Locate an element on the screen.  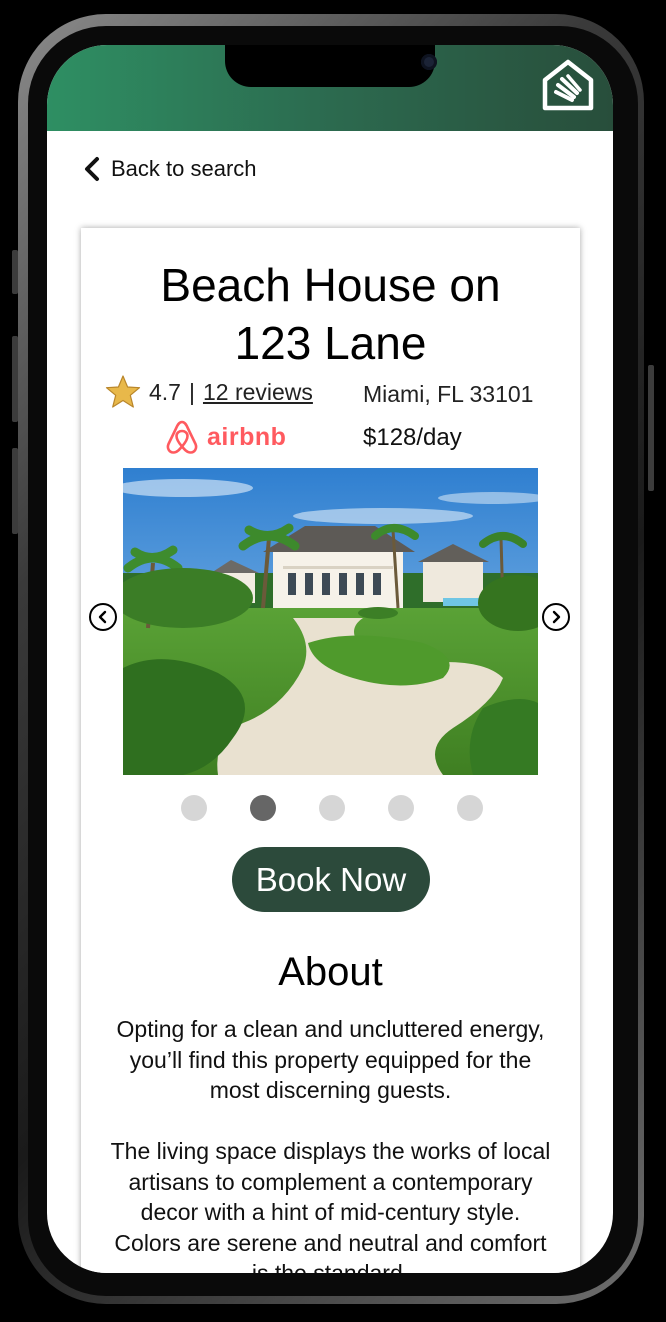
chevron-left-icon is located at coordinates (92, 169).